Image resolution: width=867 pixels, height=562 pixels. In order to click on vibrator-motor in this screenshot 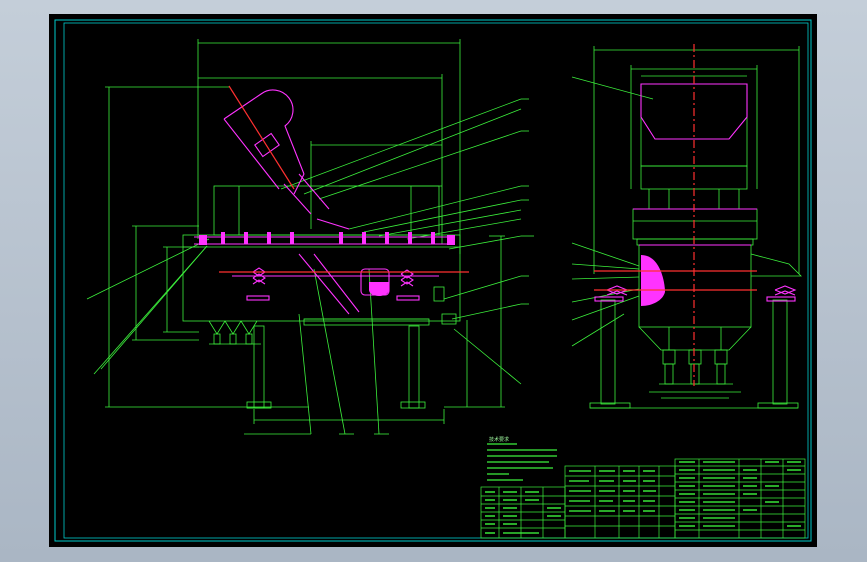, I will do `click(653, 280)`.